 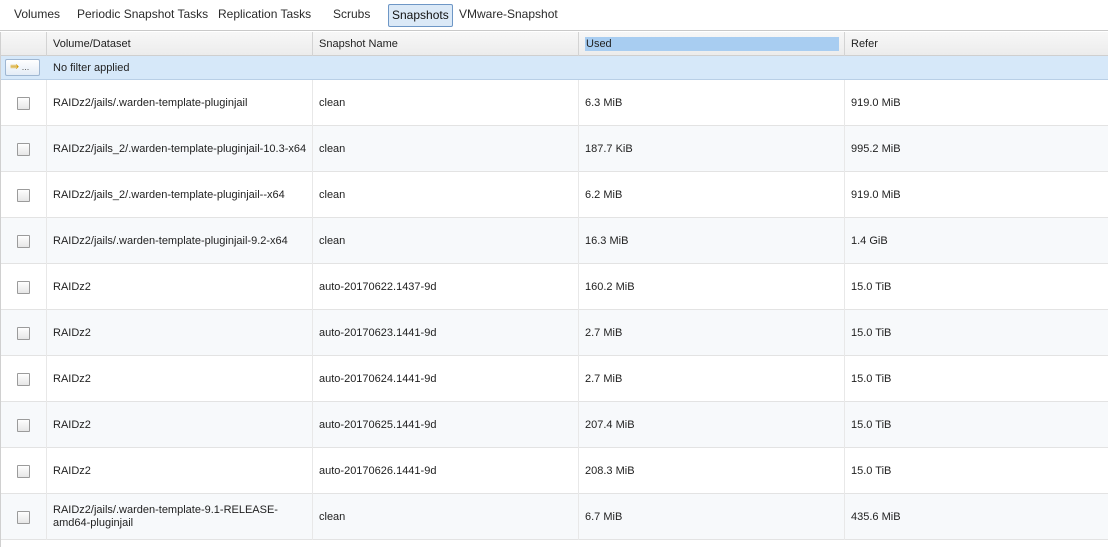 What do you see at coordinates (180, 44) in the screenshot?
I see `column-header-volume-dataset: Volume/Dataset` at bounding box center [180, 44].